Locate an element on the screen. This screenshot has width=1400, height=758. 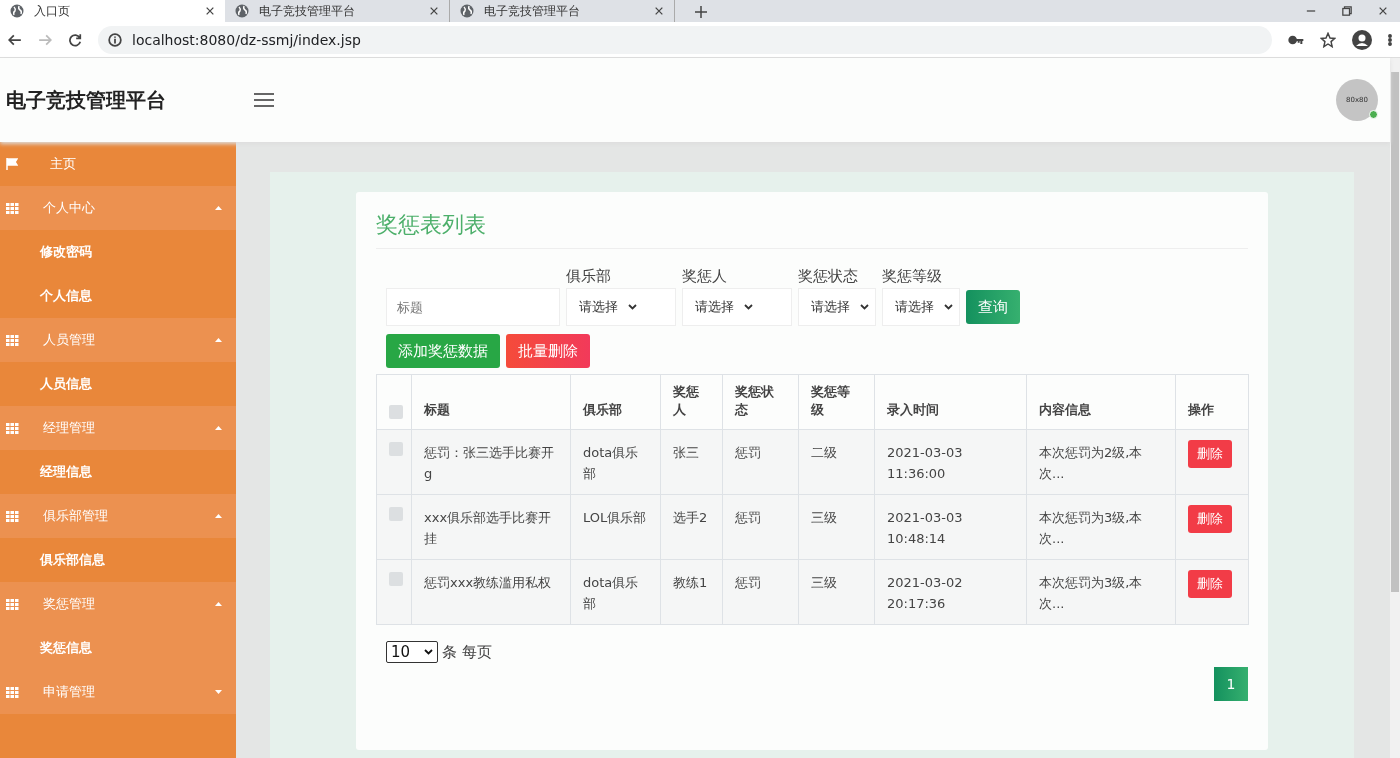
plus-icon is located at coordinates (701, 12).